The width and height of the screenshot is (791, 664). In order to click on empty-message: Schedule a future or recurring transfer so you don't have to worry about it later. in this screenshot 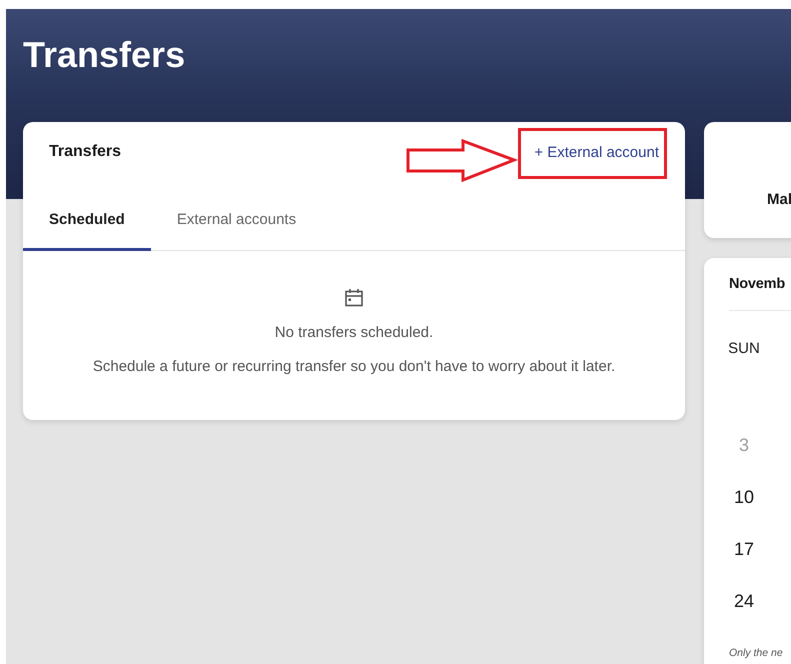, I will do `click(354, 366)`.